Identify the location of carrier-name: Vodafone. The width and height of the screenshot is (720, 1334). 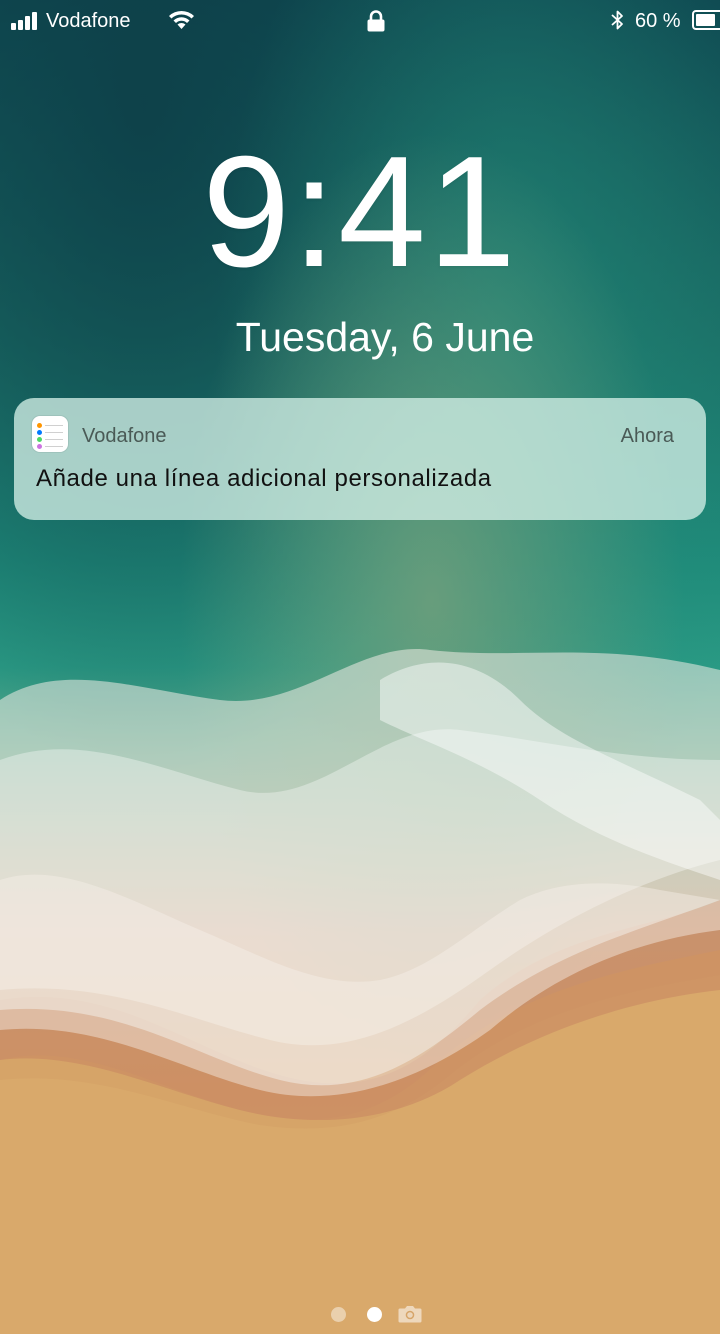
(88, 21).